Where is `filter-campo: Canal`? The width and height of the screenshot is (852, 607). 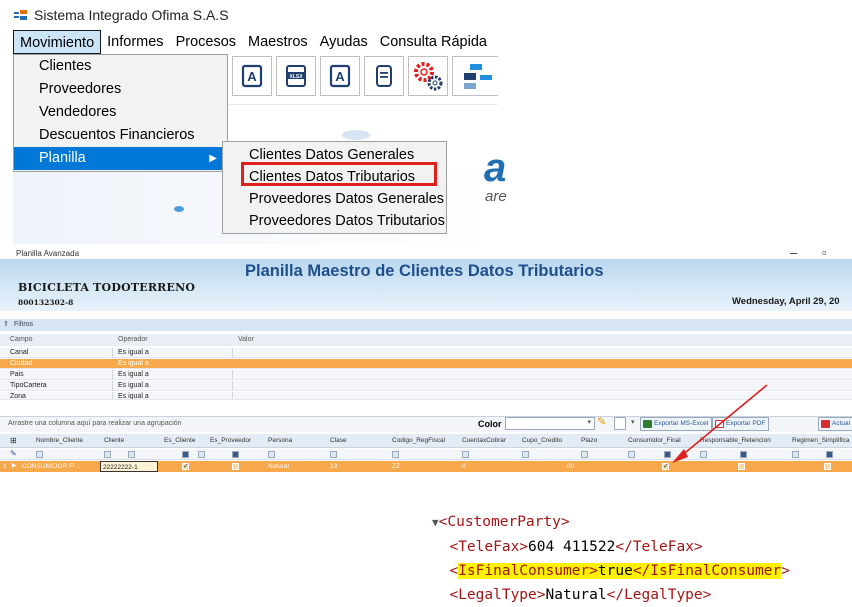
filter-campo: Canal is located at coordinates (19, 352).